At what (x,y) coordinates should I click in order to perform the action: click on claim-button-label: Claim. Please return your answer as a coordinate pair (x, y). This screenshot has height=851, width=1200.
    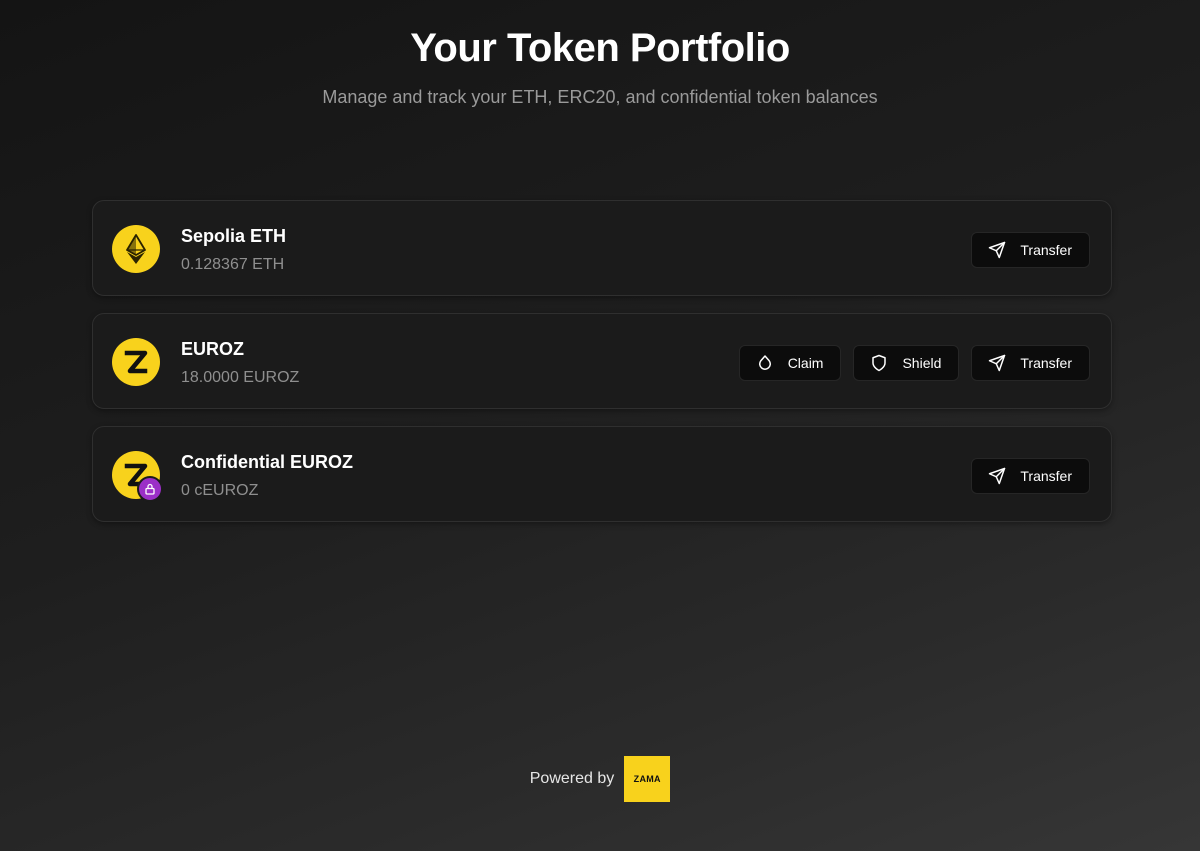
    Looking at the image, I should click on (805, 363).